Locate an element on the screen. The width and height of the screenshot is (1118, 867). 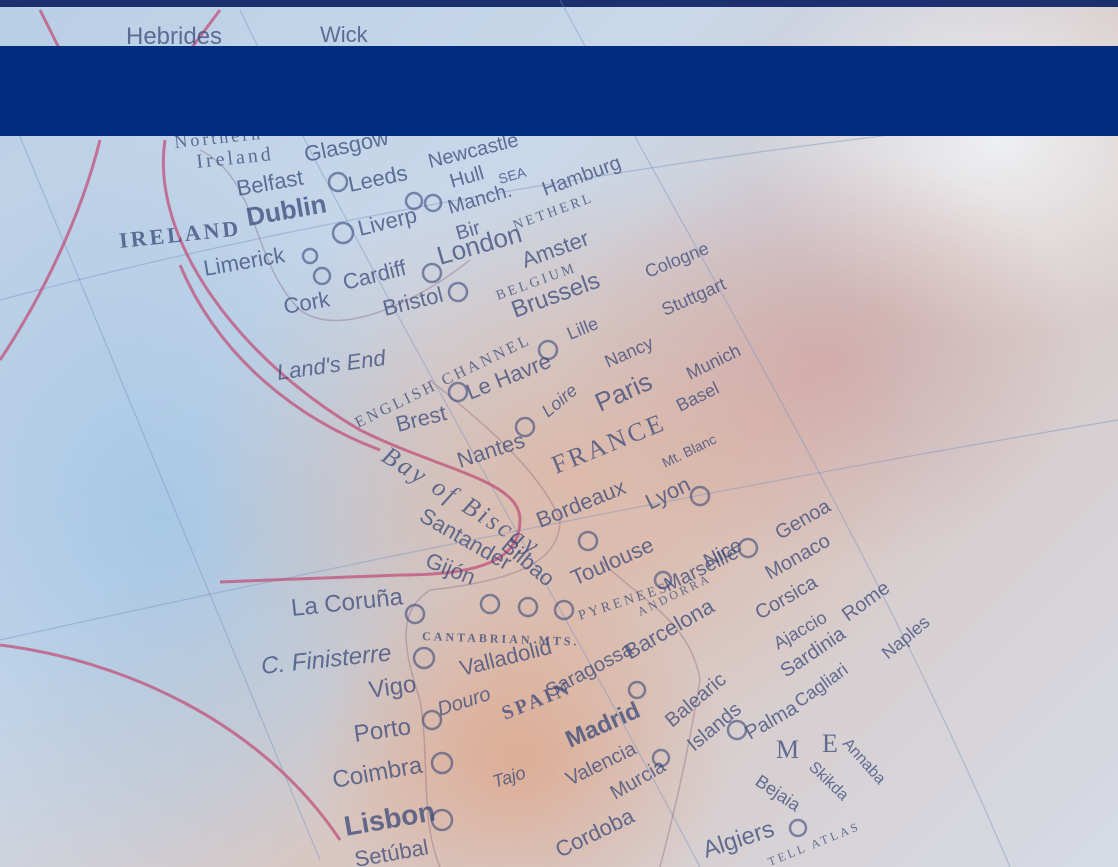
map-label-cork: Cork is located at coordinates (307, 302).